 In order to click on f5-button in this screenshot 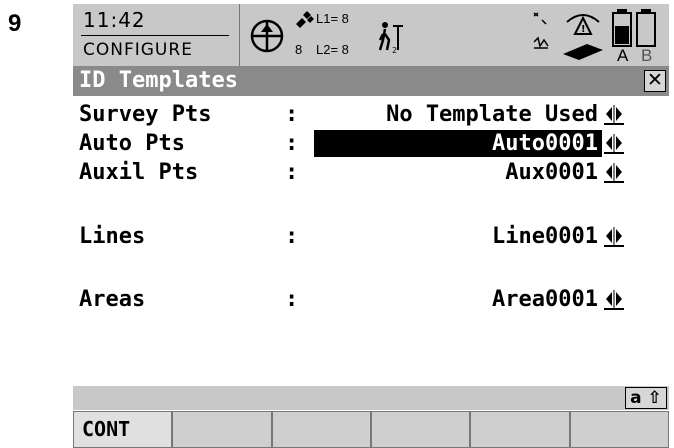, I will do `click(520, 429)`.